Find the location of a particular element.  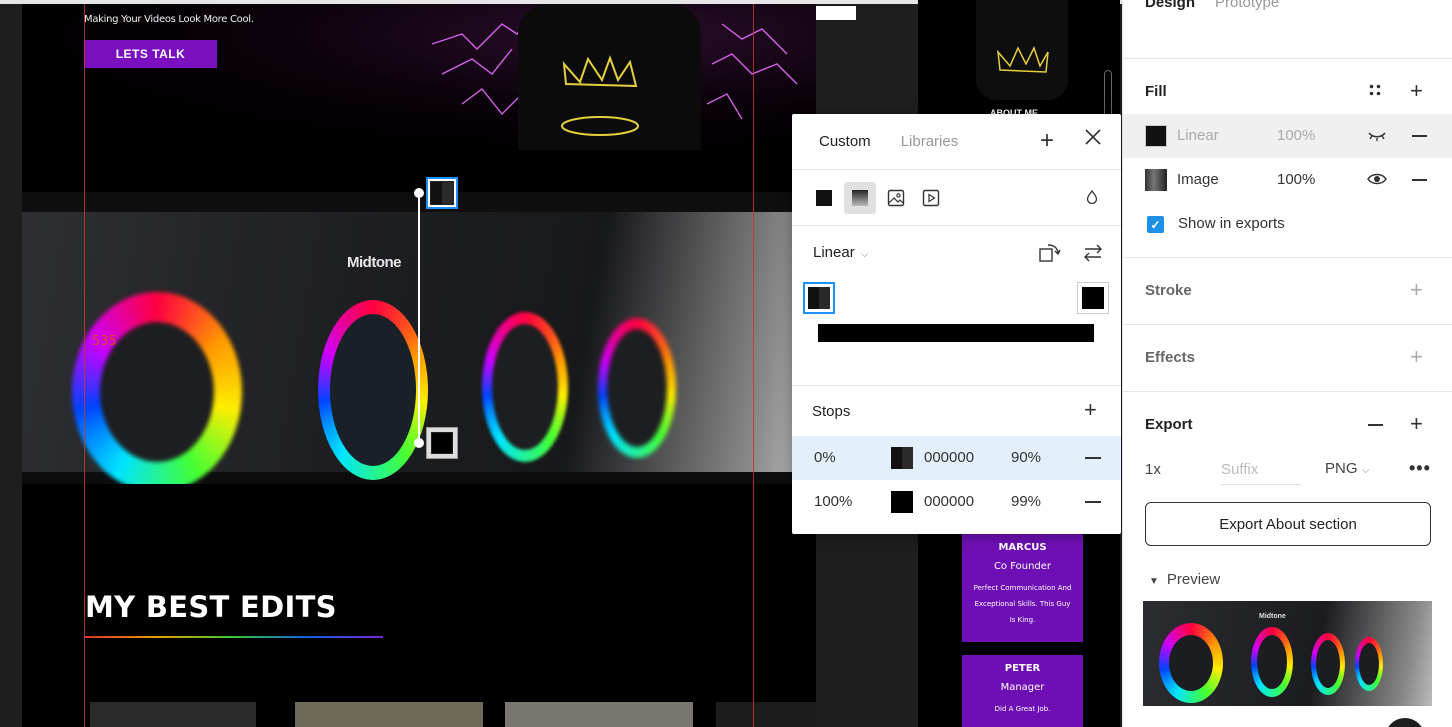

gradient-stop-handle-start is located at coordinates (442, 193).